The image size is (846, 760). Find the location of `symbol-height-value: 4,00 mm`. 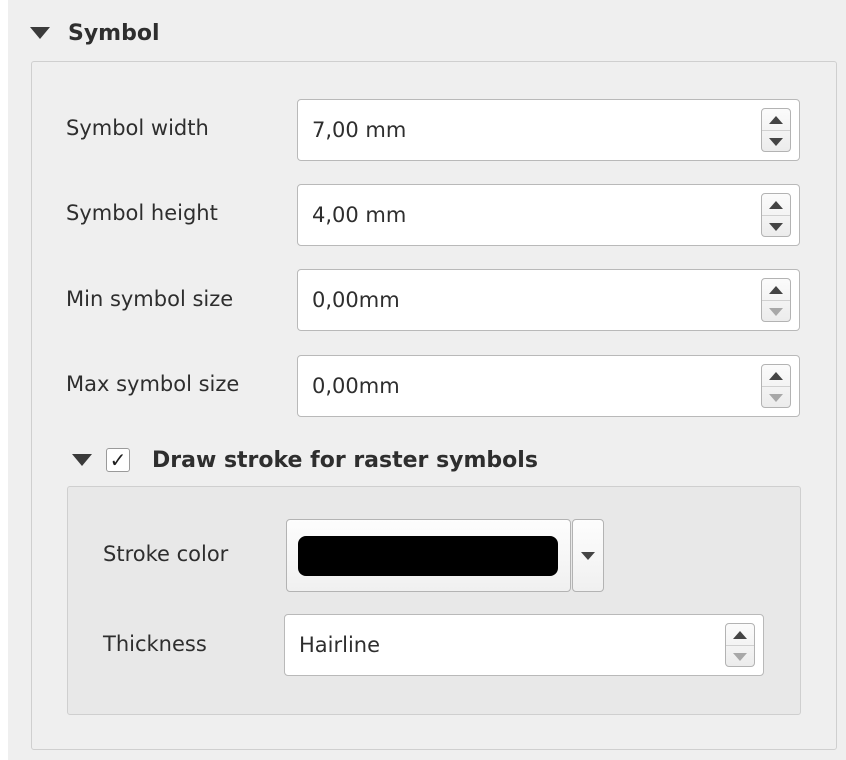

symbol-height-value: 4,00 mm is located at coordinates (359, 215).